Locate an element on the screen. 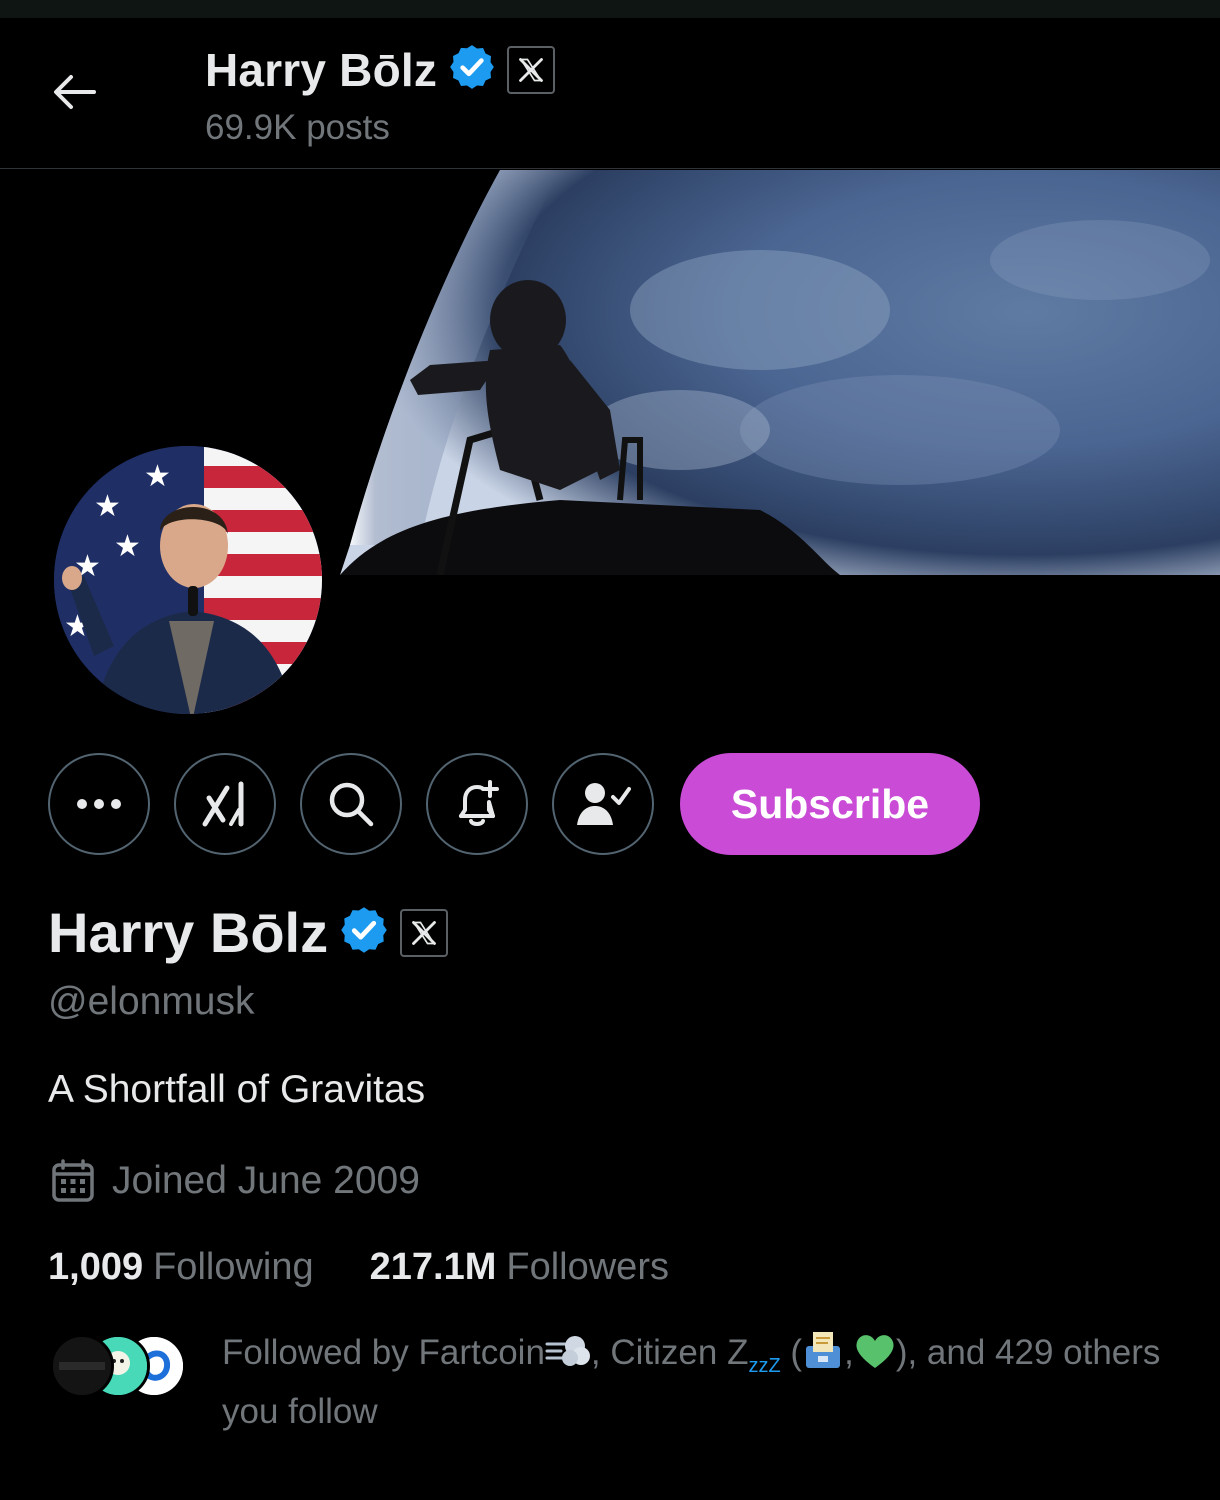  profile-actions: Subscribe is located at coordinates (514, 804).